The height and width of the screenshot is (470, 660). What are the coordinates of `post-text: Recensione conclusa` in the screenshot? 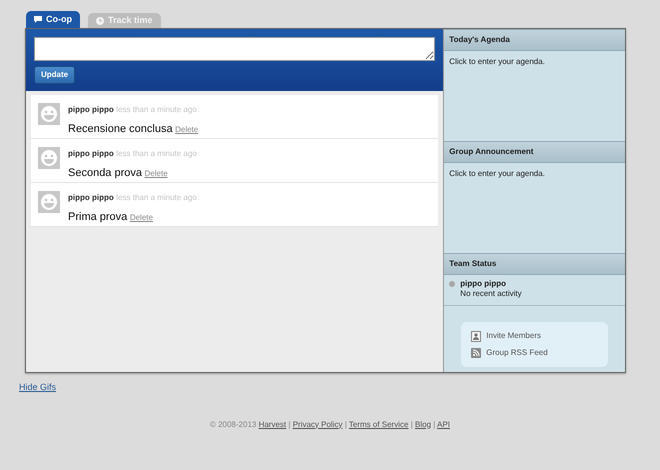 It's located at (120, 128).